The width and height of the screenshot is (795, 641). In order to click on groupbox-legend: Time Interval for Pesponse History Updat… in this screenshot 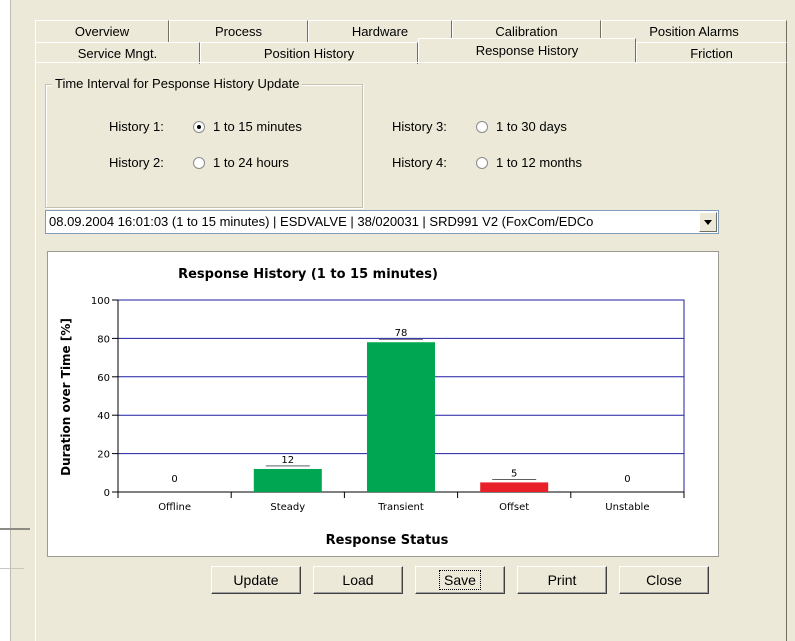, I will do `click(177, 84)`.